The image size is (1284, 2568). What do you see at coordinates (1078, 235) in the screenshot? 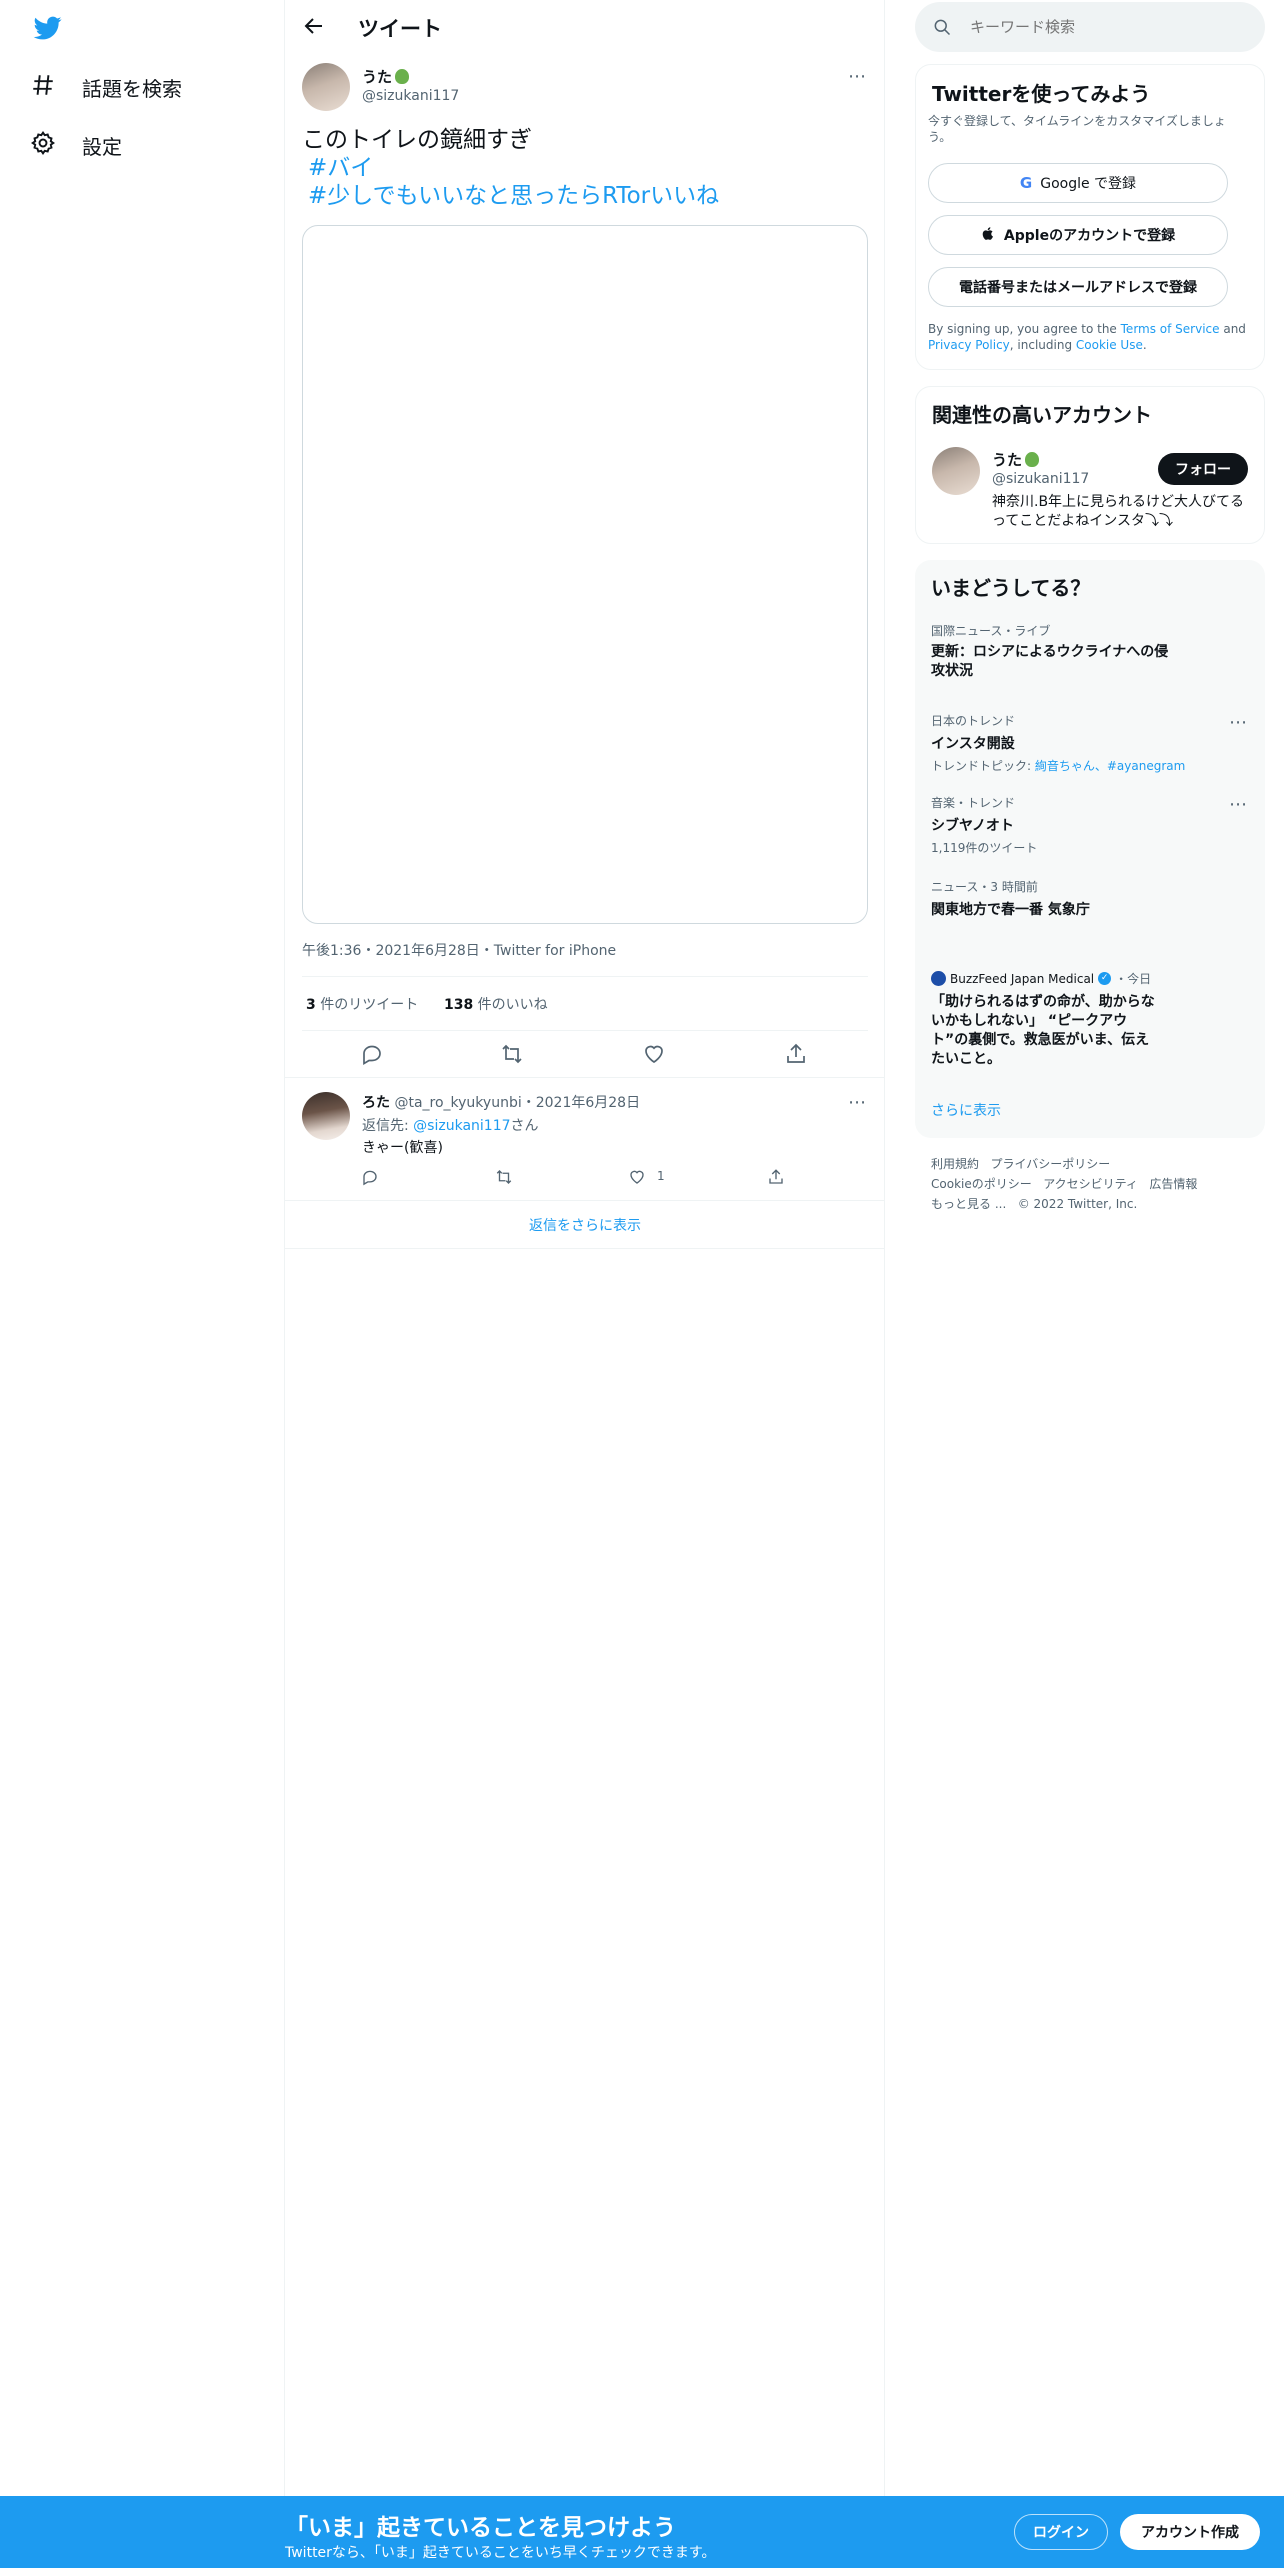
I see `apple-signup-button: Appleのアカウントで登録` at bounding box center [1078, 235].